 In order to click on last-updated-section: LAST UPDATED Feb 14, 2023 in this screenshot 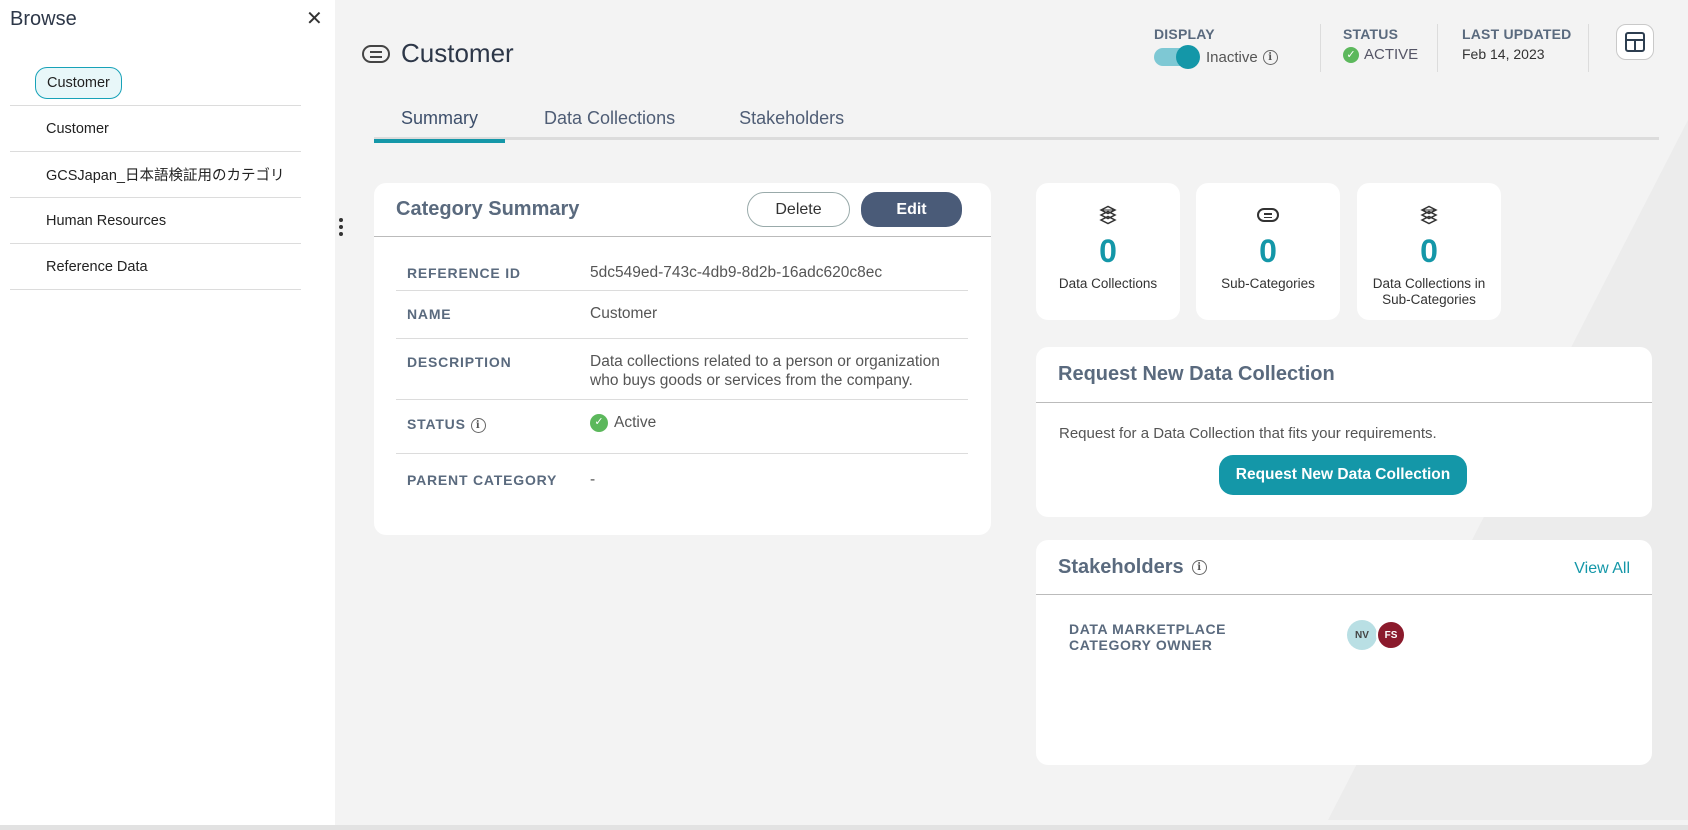, I will do `click(1516, 44)`.